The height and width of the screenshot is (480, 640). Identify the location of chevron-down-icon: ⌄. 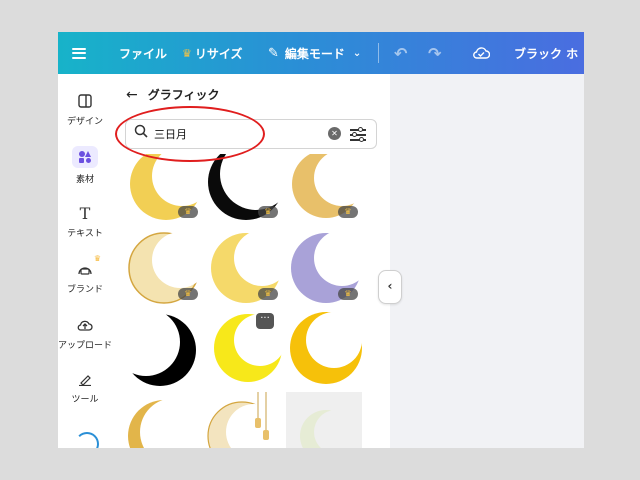
(357, 53).